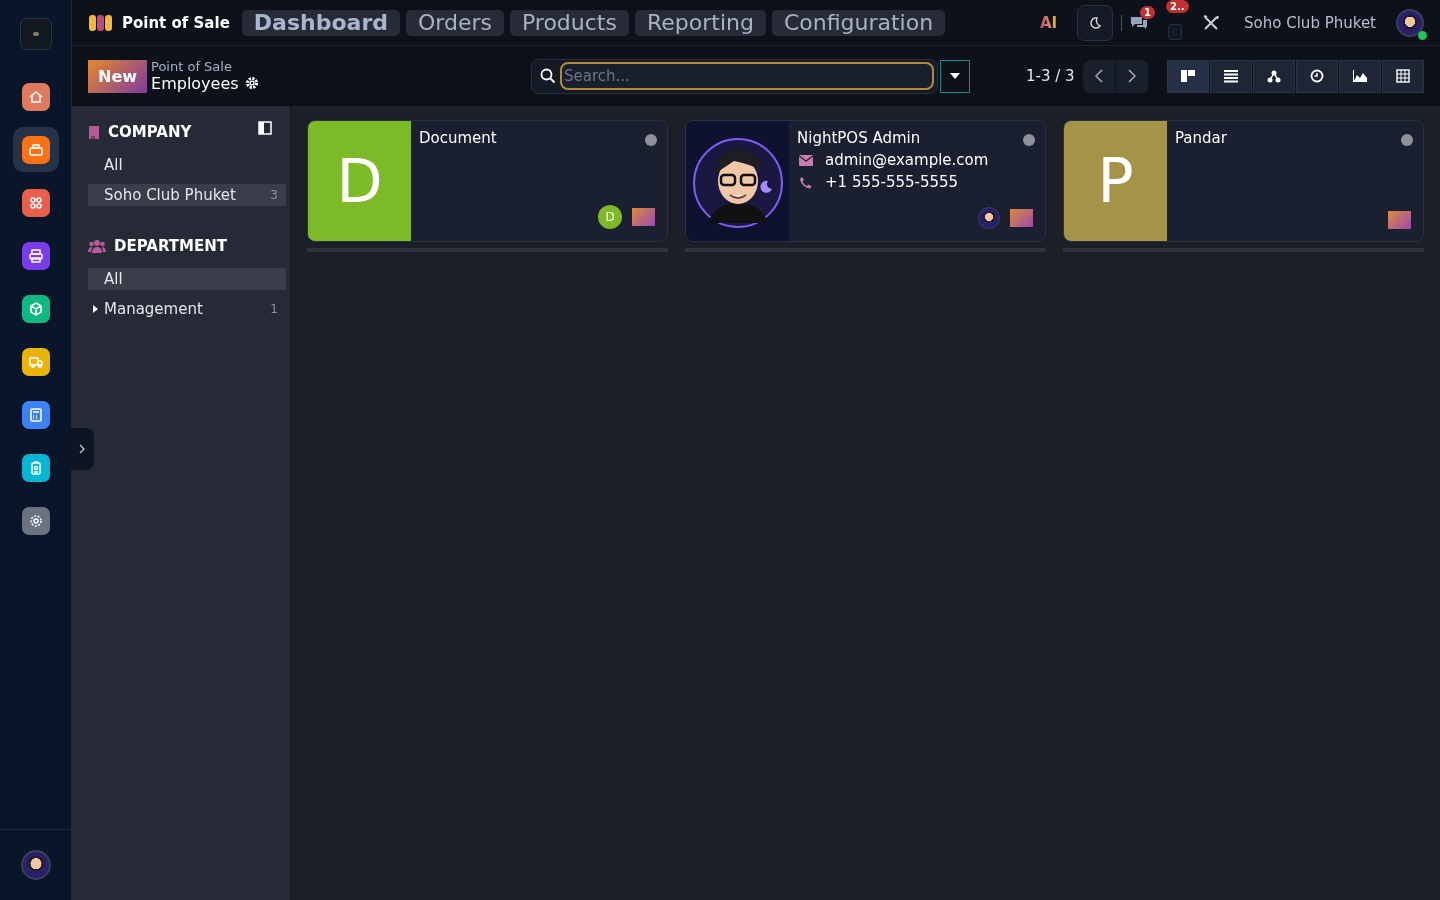 This screenshot has width=1440, height=900. What do you see at coordinates (170, 246) in the screenshot?
I see `filter-section-title: DEPARTMENT` at bounding box center [170, 246].